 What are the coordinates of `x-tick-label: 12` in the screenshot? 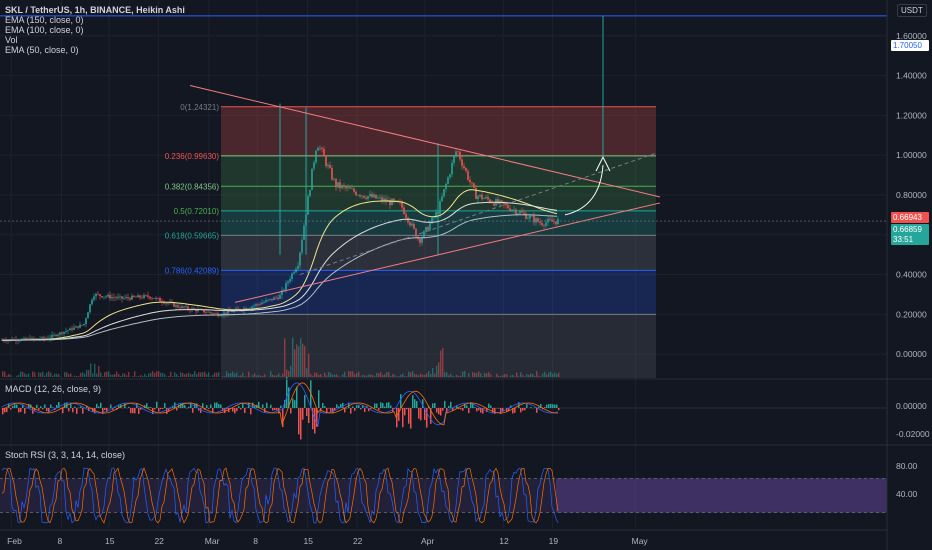 It's located at (504, 541).